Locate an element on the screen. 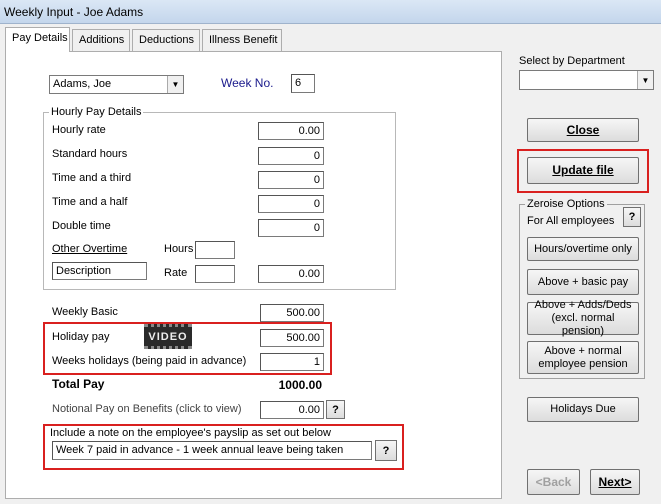 The image size is (661, 504). zeroise-adds-deds-button: Above + Adds/Deds (excl. normal pension) is located at coordinates (583, 318).